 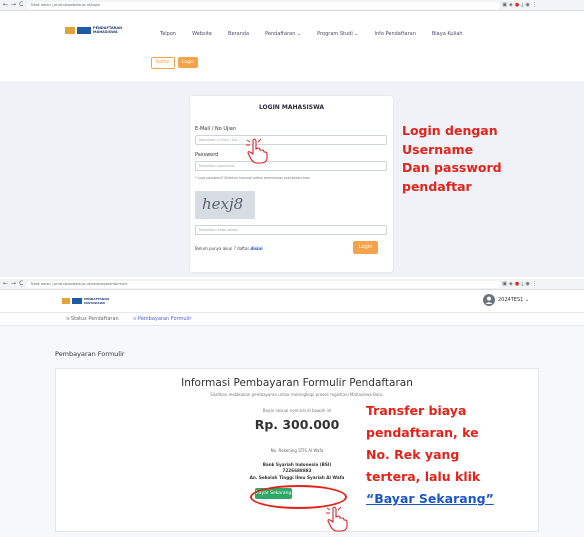 What do you see at coordinates (437, 186) in the screenshot?
I see `instruction-line: pendaftar` at bounding box center [437, 186].